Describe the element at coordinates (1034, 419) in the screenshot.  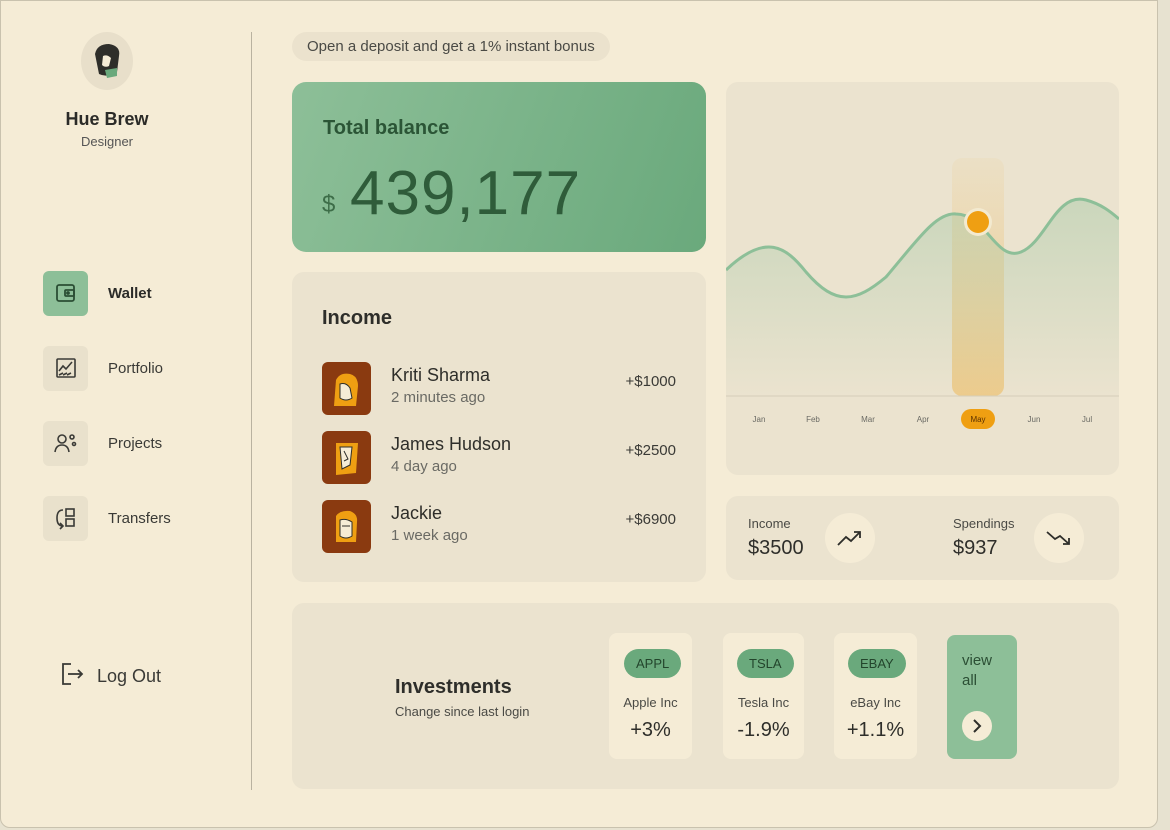
I see `month-label-jun: Jun` at that location.